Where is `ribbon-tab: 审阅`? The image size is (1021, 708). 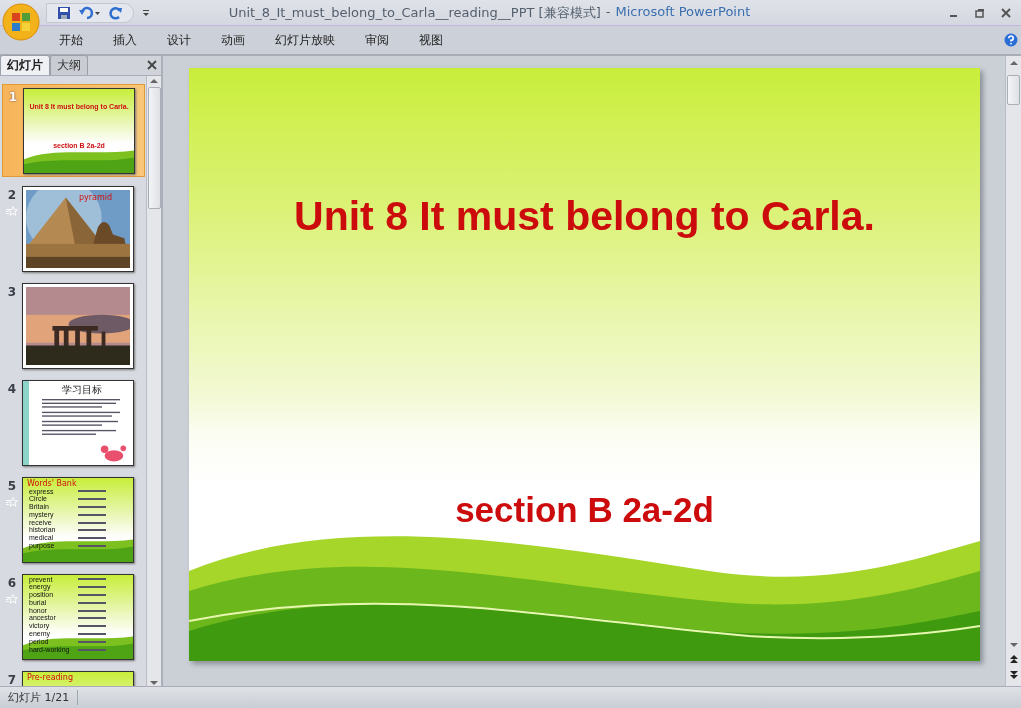
ribbon-tab: 审阅 is located at coordinates (377, 40).